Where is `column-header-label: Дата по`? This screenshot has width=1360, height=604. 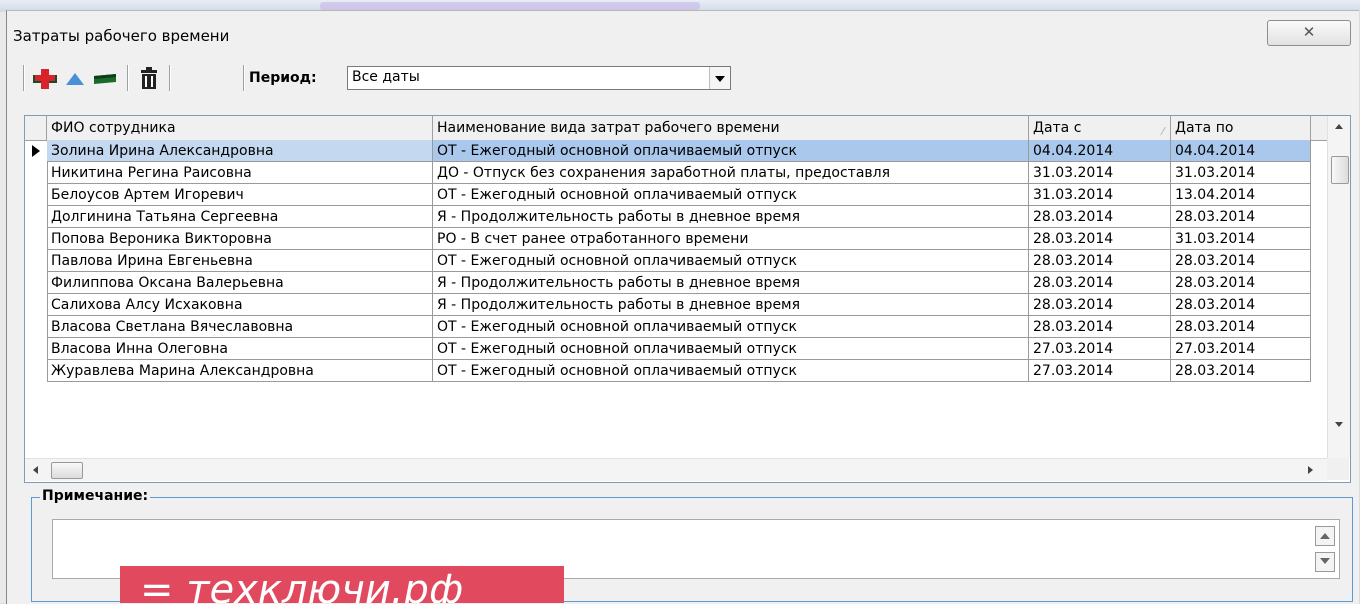 column-header-label: Дата по is located at coordinates (1204, 128).